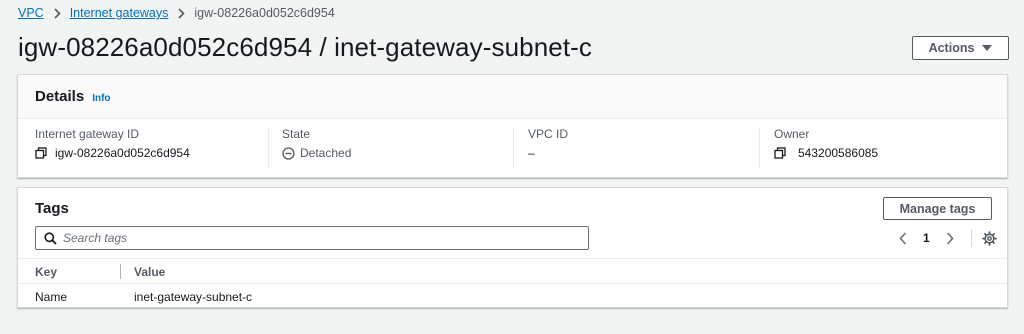  I want to click on column-resizer, so click(120, 271).